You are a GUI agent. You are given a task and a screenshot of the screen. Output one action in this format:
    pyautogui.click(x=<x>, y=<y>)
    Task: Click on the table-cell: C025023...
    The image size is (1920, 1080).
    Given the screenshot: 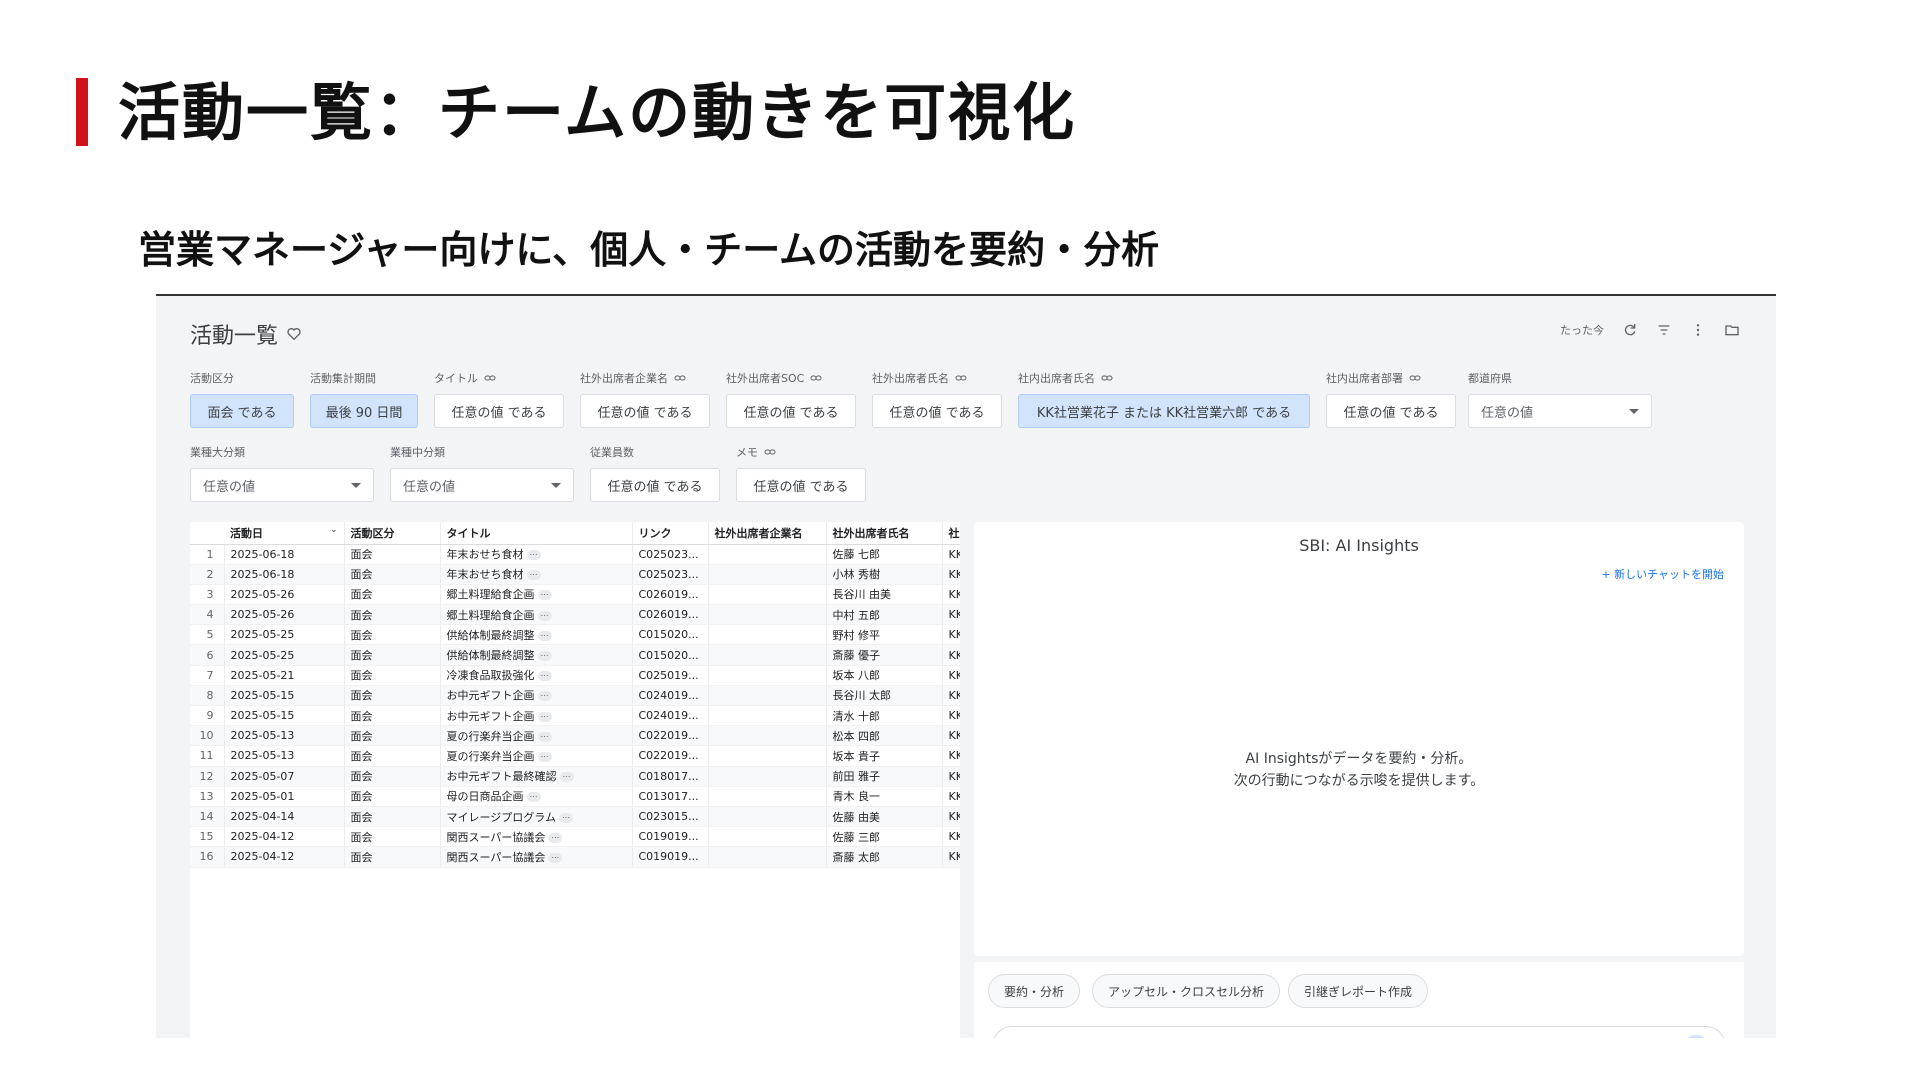 What is the action you would take?
    pyautogui.click(x=669, y=574)
    